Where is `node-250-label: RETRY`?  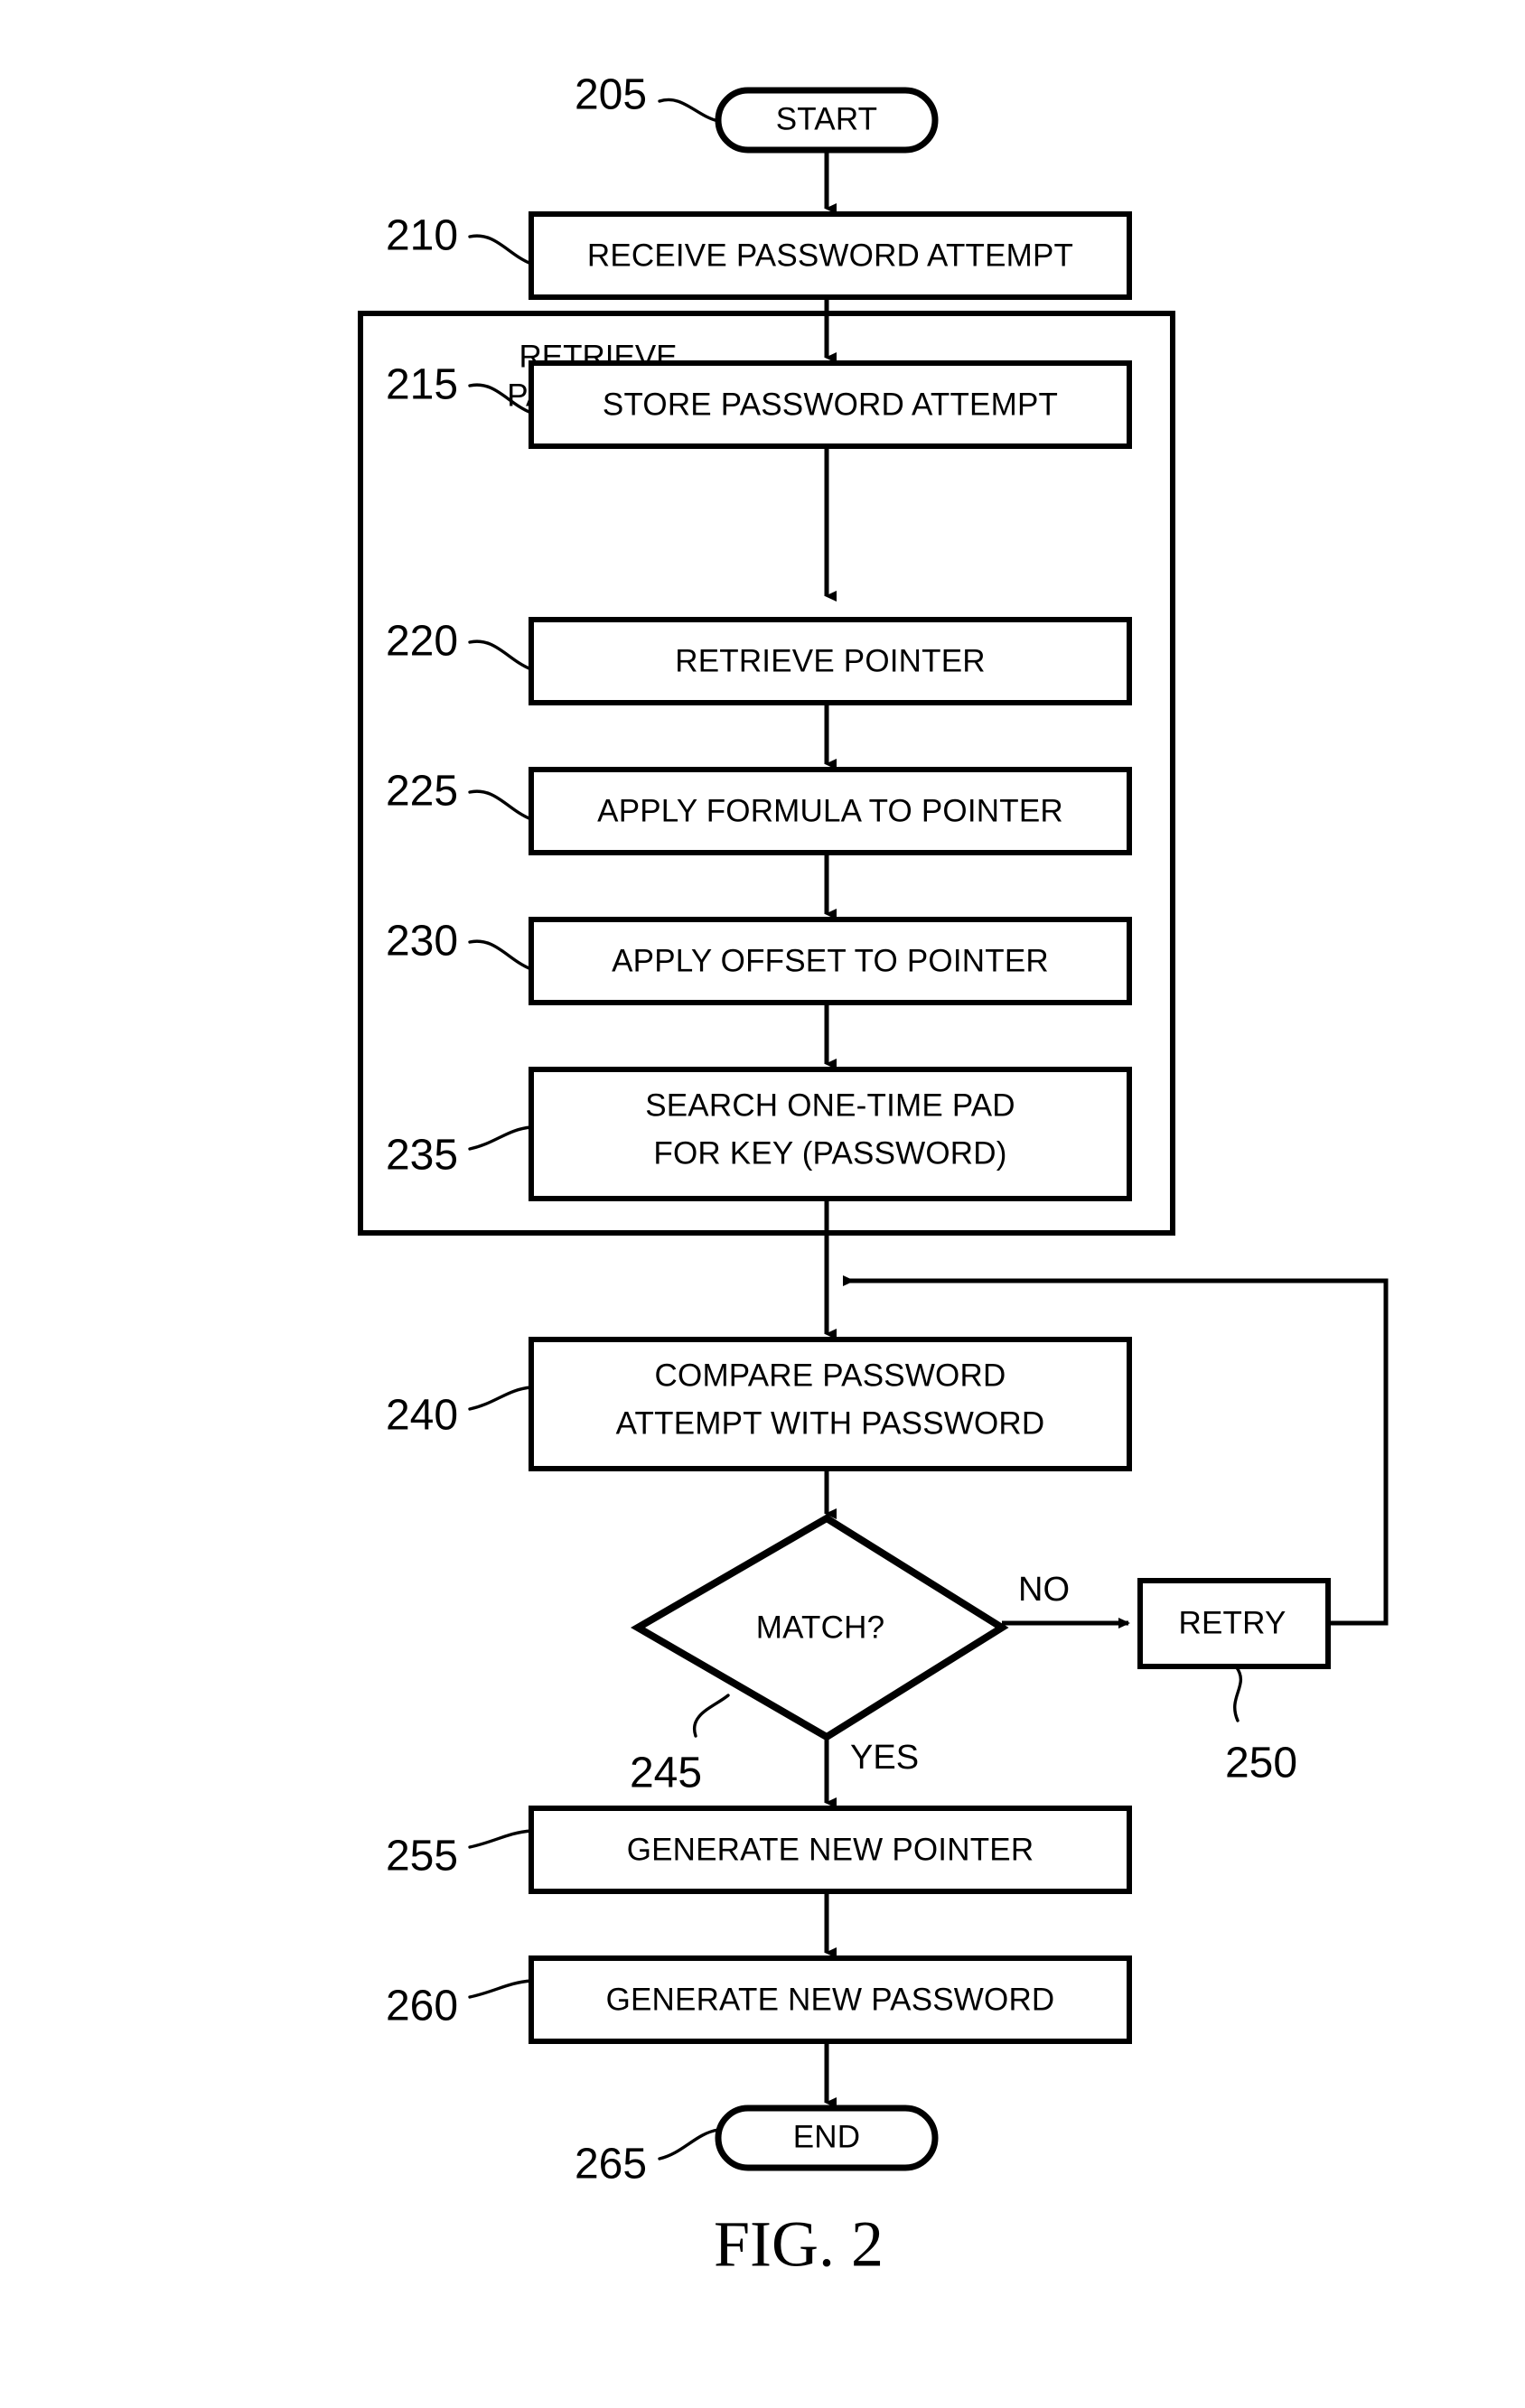 node-250-label: RETRY is located at coordinates (1232, 1622).